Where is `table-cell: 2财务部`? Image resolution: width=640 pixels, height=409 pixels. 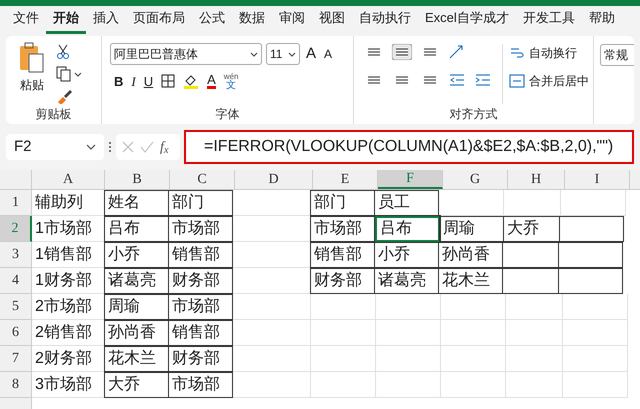
table-cell: 2财务部 is located at coordinates (68, 359).